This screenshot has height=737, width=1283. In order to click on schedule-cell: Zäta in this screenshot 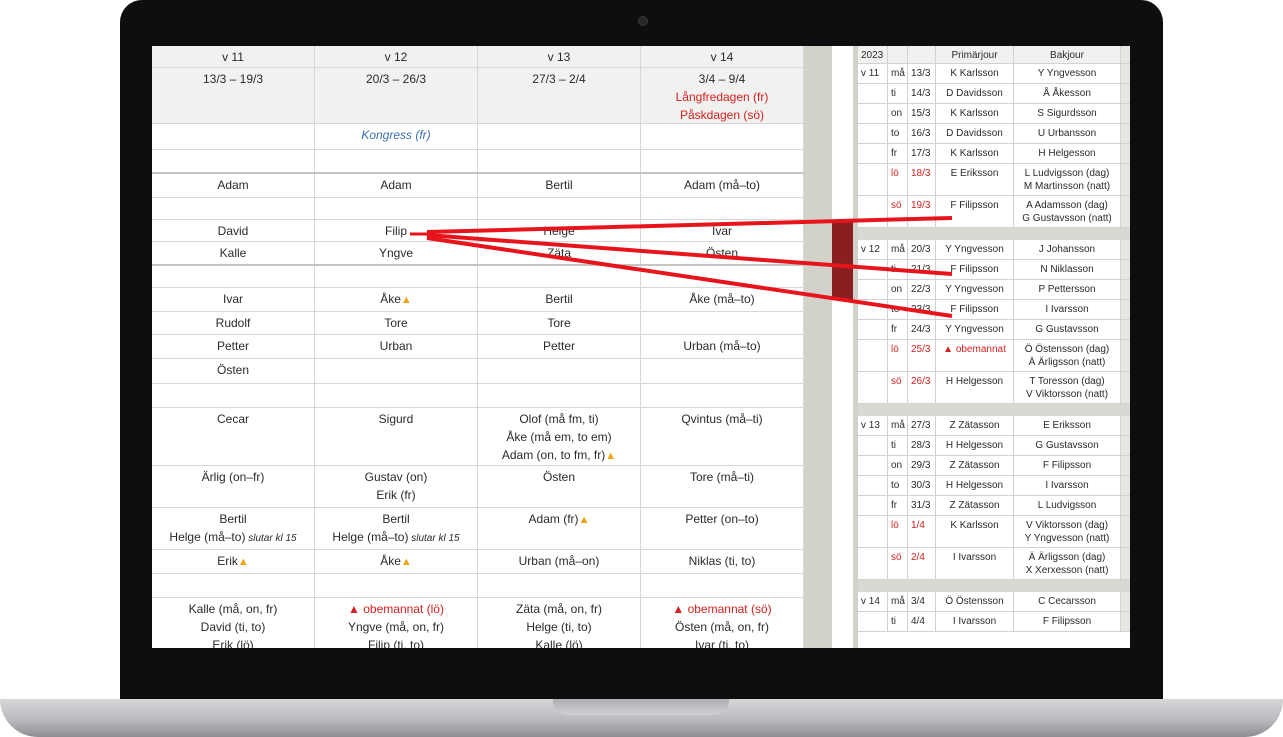, I will do `click(559, 253)`.